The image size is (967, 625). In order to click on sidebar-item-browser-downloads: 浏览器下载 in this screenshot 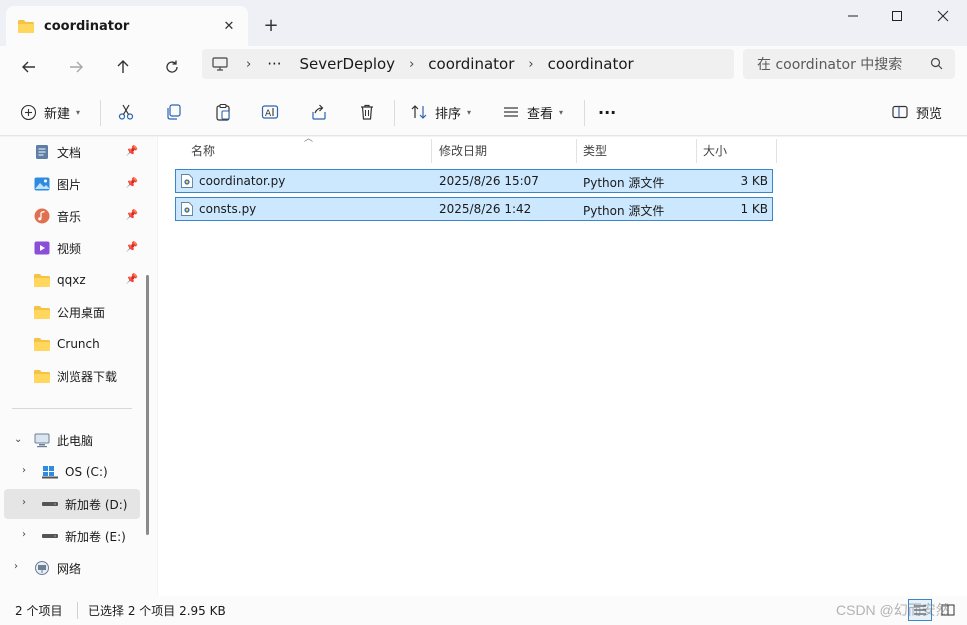, I will do `click(72, 376)`.